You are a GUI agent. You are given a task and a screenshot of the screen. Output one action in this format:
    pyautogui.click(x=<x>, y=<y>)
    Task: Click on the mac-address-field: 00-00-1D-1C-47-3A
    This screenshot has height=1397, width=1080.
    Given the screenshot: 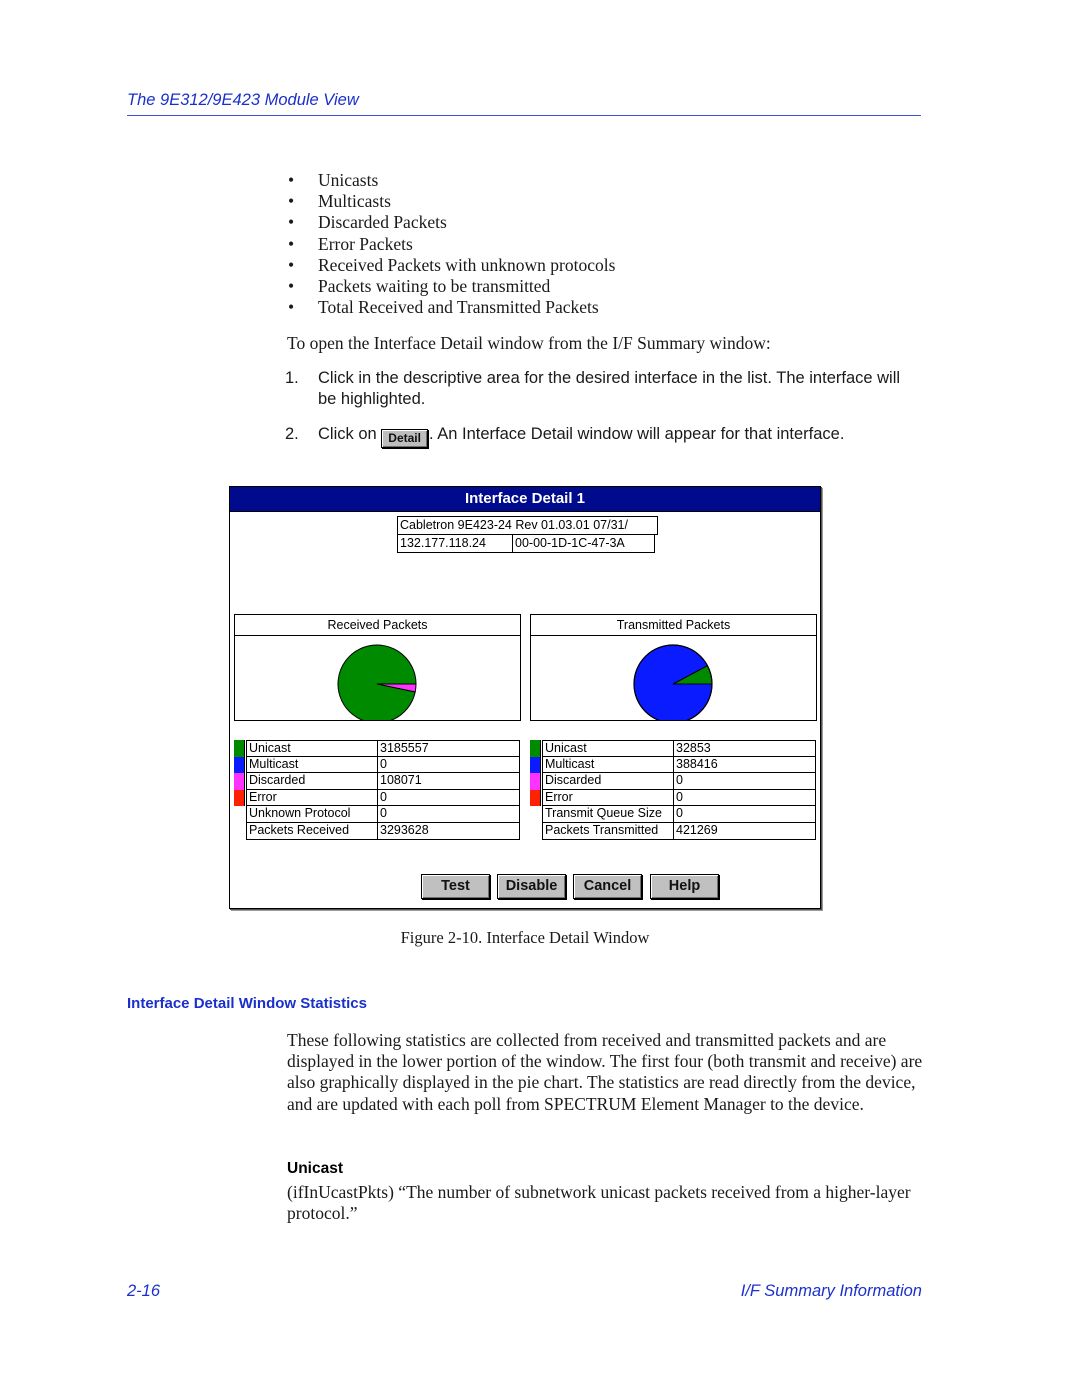 What is the action you would take?
    pyautogui.click(x=583, y=543)
    